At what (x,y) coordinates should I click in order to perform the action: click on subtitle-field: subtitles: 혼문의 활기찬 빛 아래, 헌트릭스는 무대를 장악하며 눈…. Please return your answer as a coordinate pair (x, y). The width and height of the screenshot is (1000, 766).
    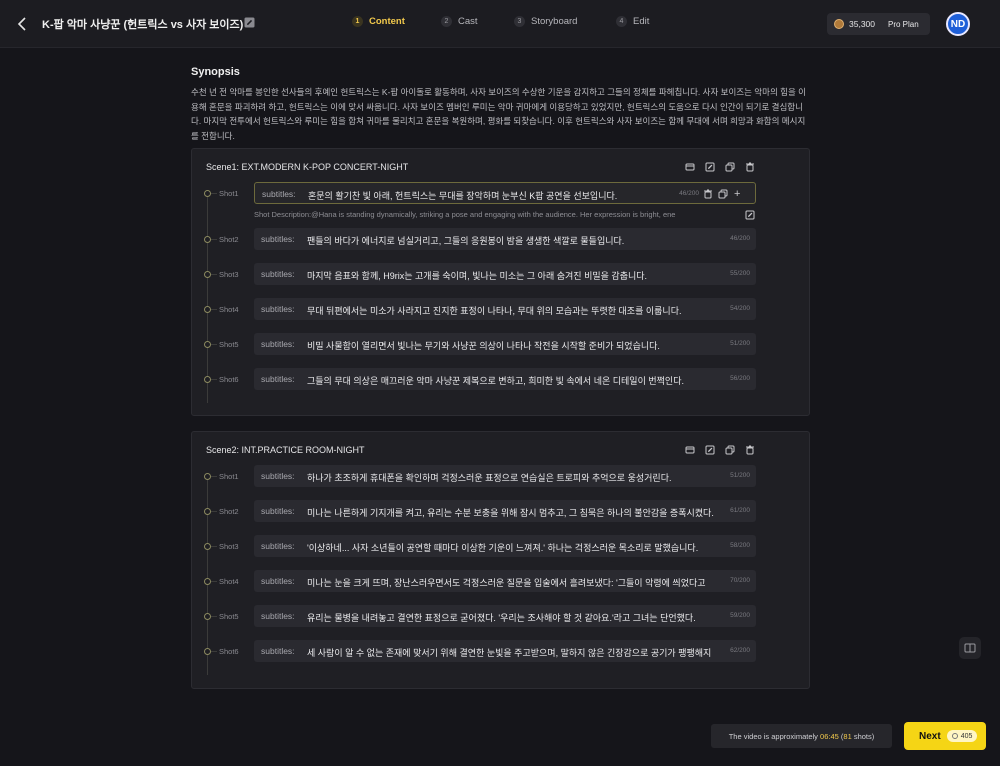
    Looking at the image, I should click on (505, 193).